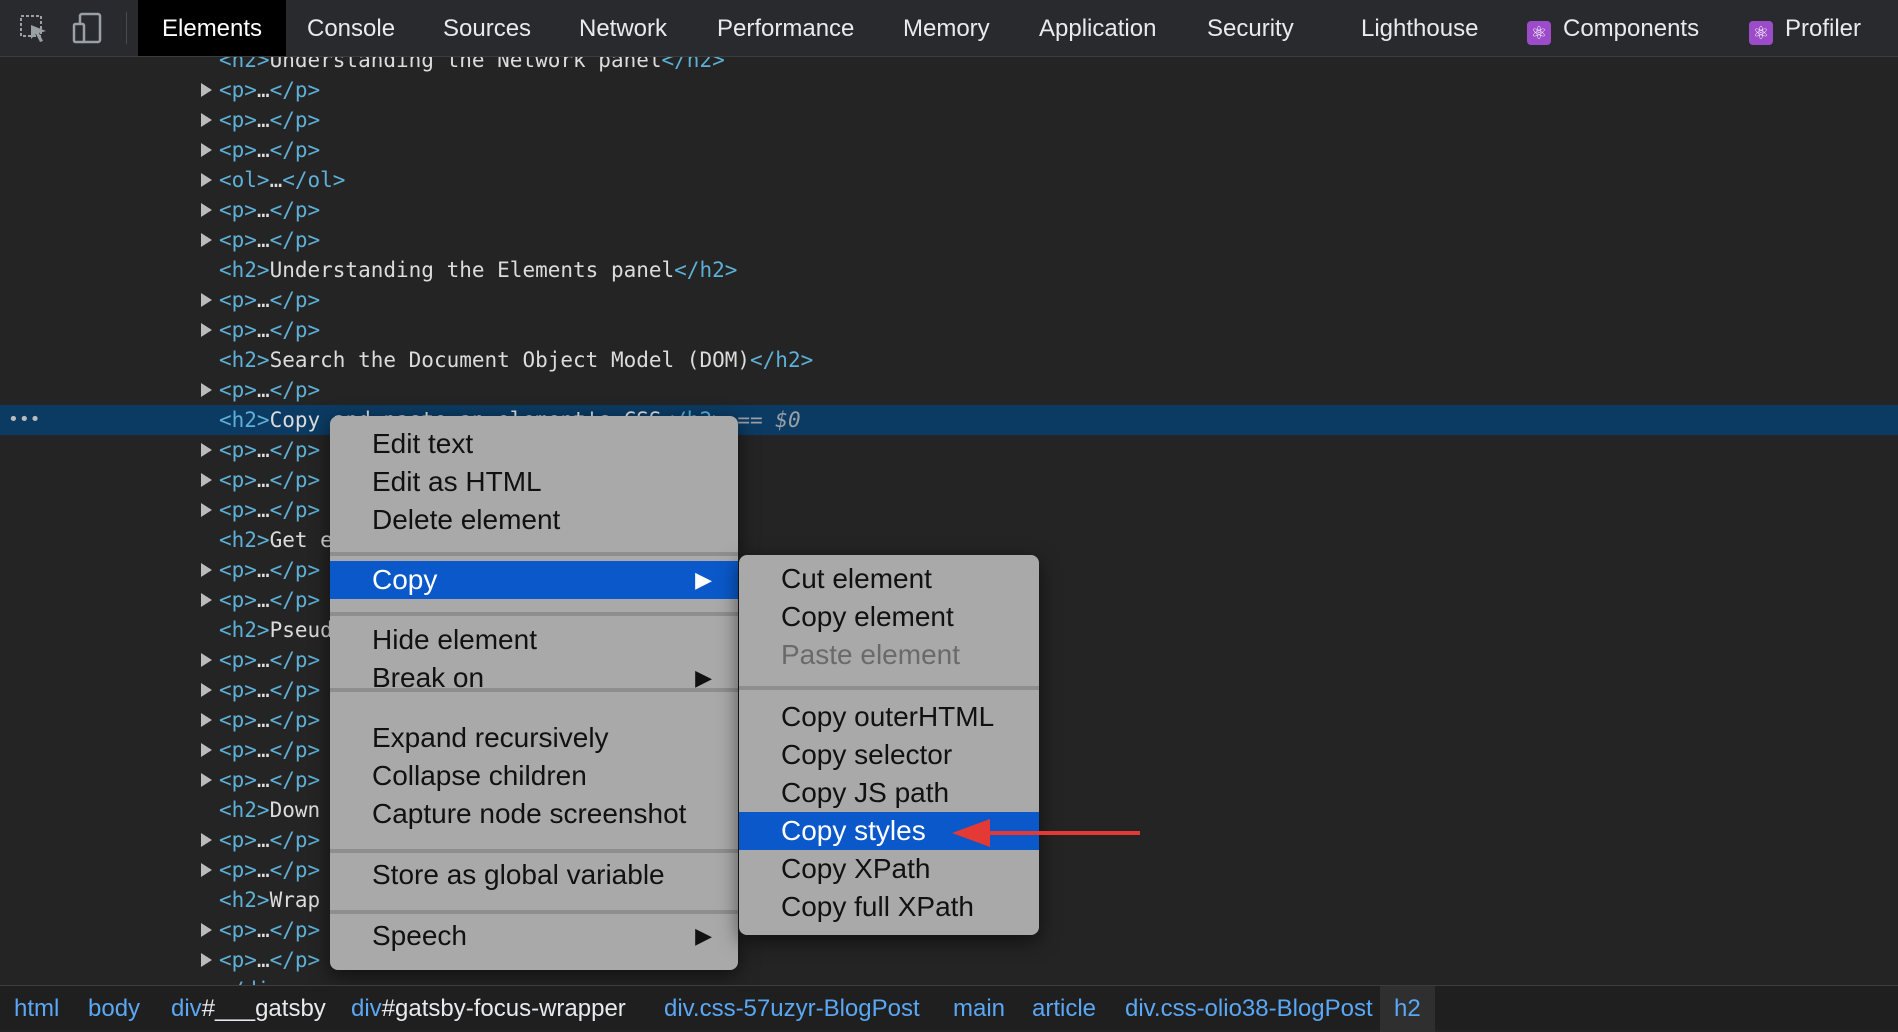 This screenshot has height=1032, width=1898. What do you see at coordinates (979, 1009) in the screenshot?
I see `breadcrumb-item: main` at bounding box center [979, 1009].